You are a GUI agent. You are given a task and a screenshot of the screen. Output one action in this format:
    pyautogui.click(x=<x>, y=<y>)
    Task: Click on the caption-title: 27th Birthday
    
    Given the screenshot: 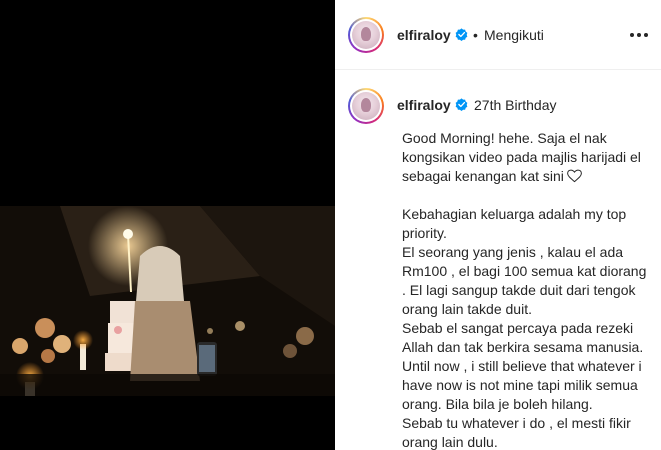 What is the action you would take?
    pyautogui.click(x=515, y=105)
    